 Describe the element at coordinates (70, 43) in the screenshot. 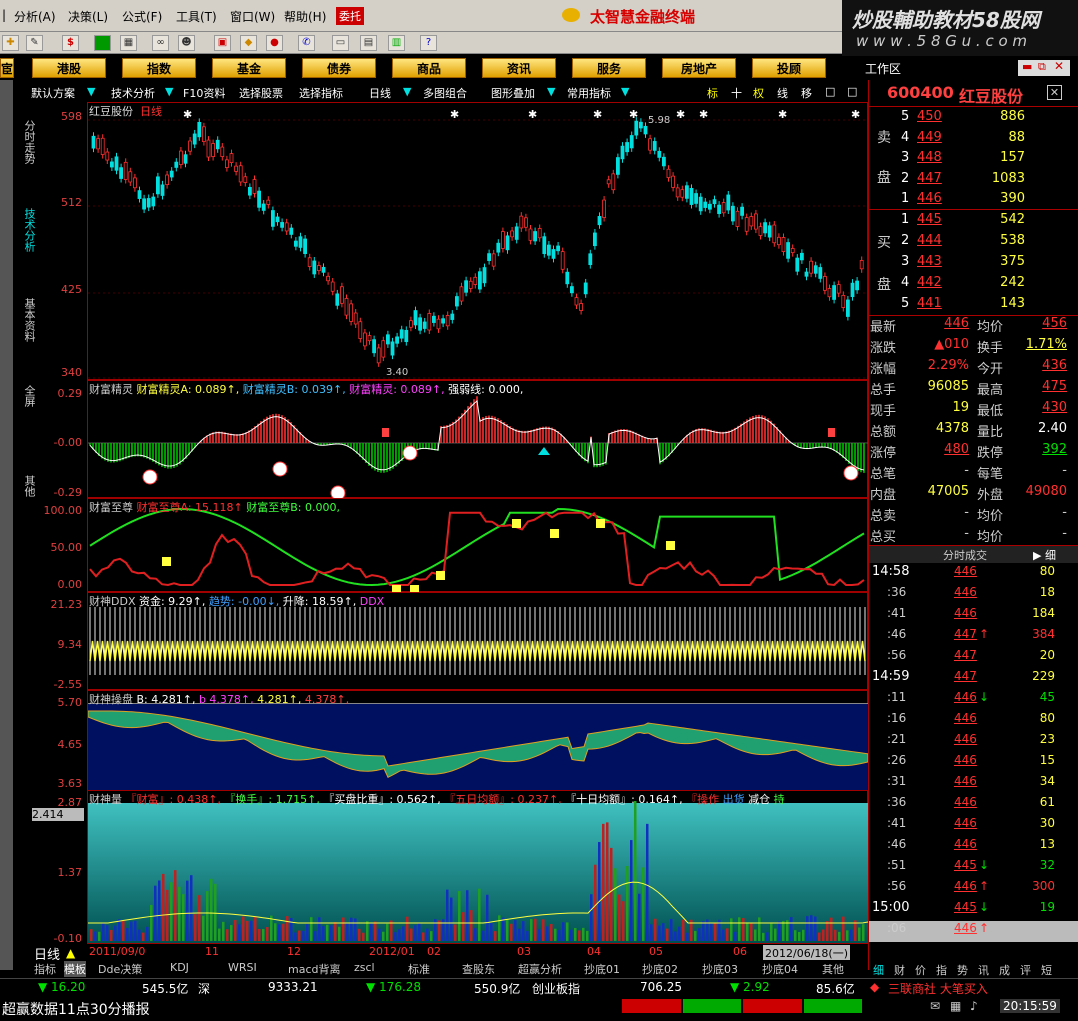

I see `dollar-icon: $` at that location.